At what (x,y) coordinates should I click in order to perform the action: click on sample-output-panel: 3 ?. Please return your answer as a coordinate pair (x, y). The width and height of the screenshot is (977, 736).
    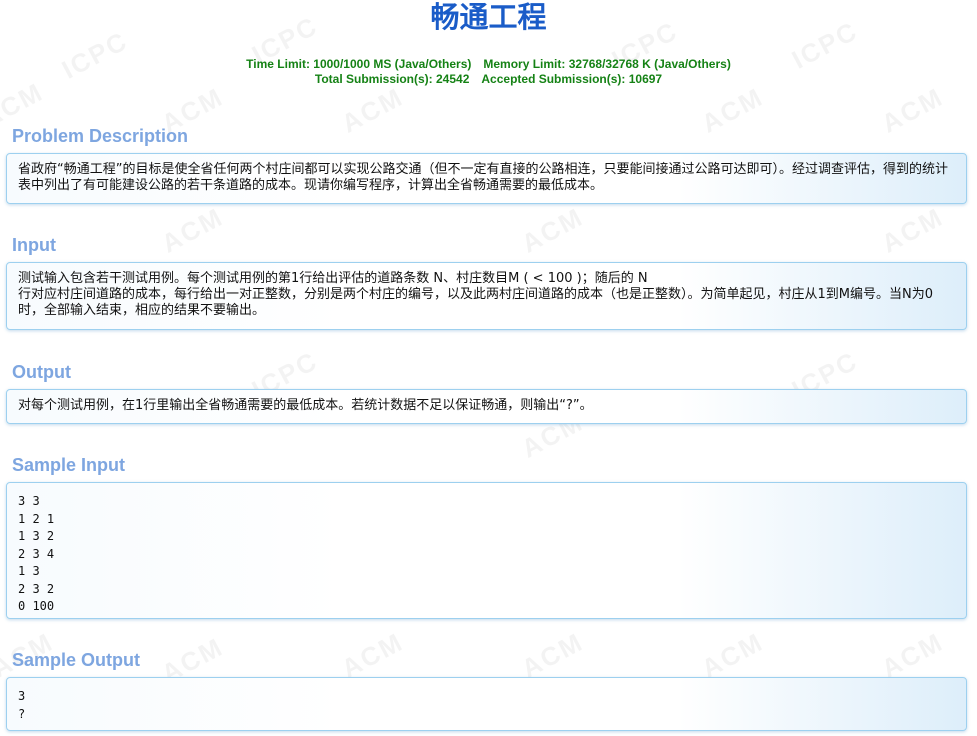
    Looking at the image, I should click on (486, 704).